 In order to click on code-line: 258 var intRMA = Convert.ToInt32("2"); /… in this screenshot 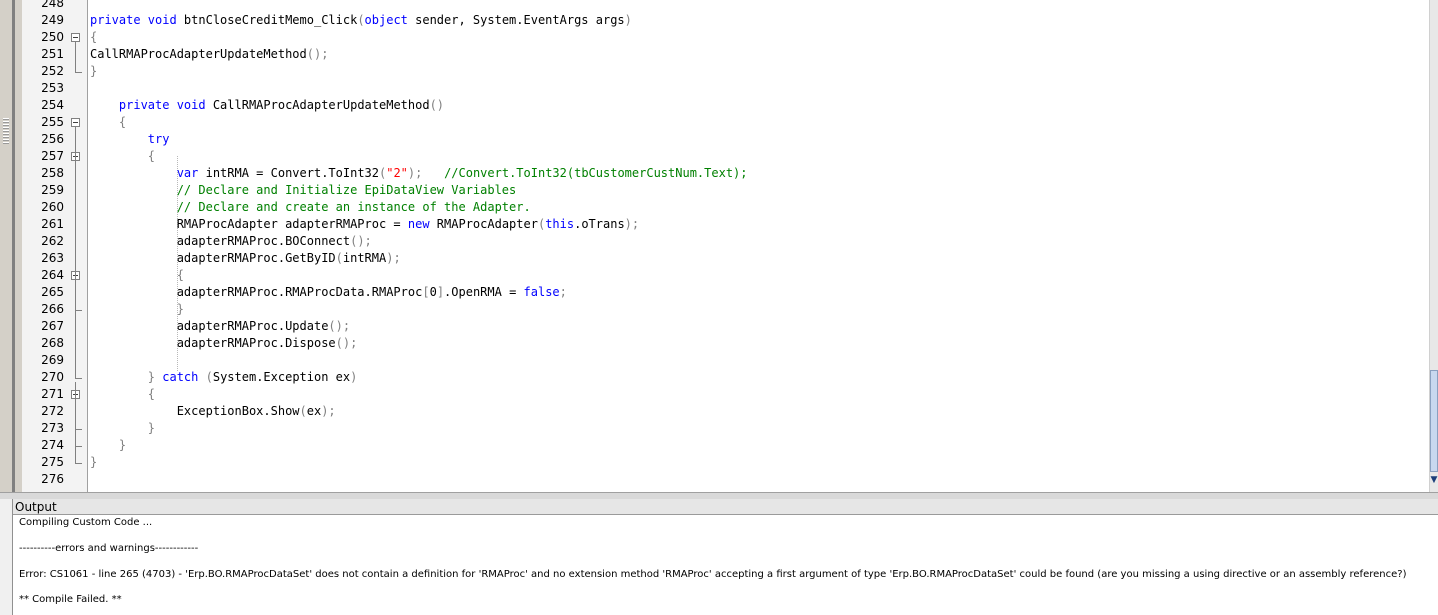, I will do `click(725, 173)`.